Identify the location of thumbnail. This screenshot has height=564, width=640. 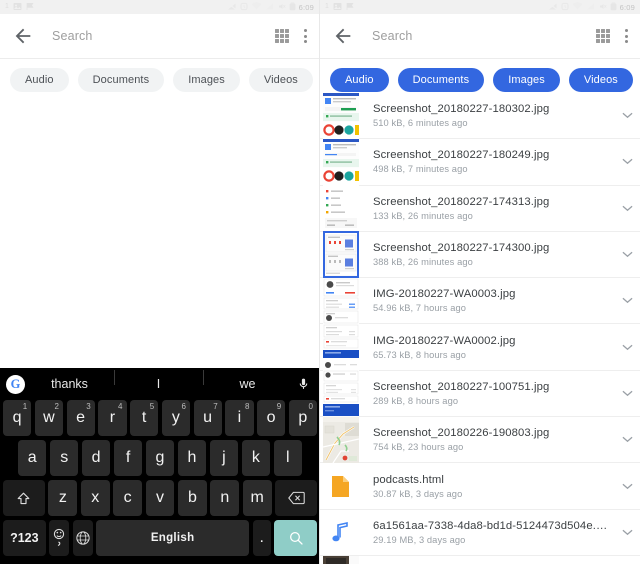
(340, 393).